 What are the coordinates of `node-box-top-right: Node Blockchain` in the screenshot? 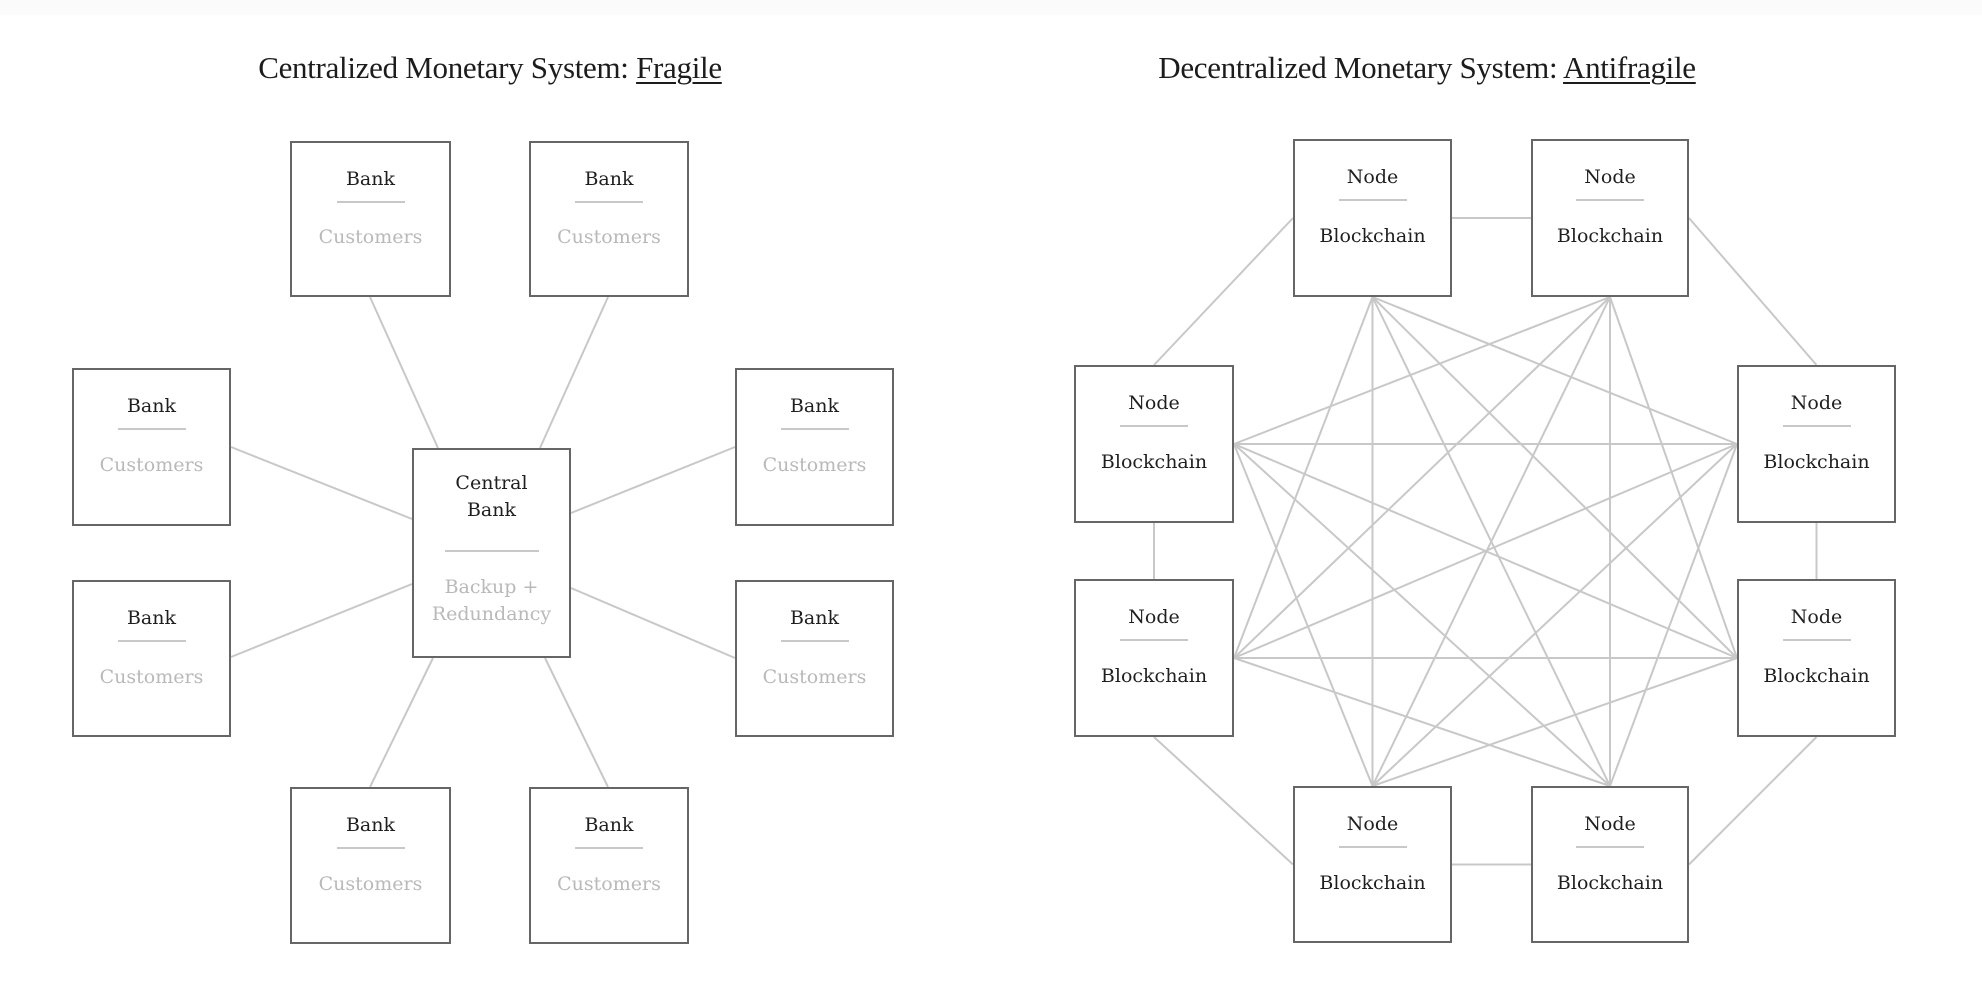 It's located at (1610, 218).